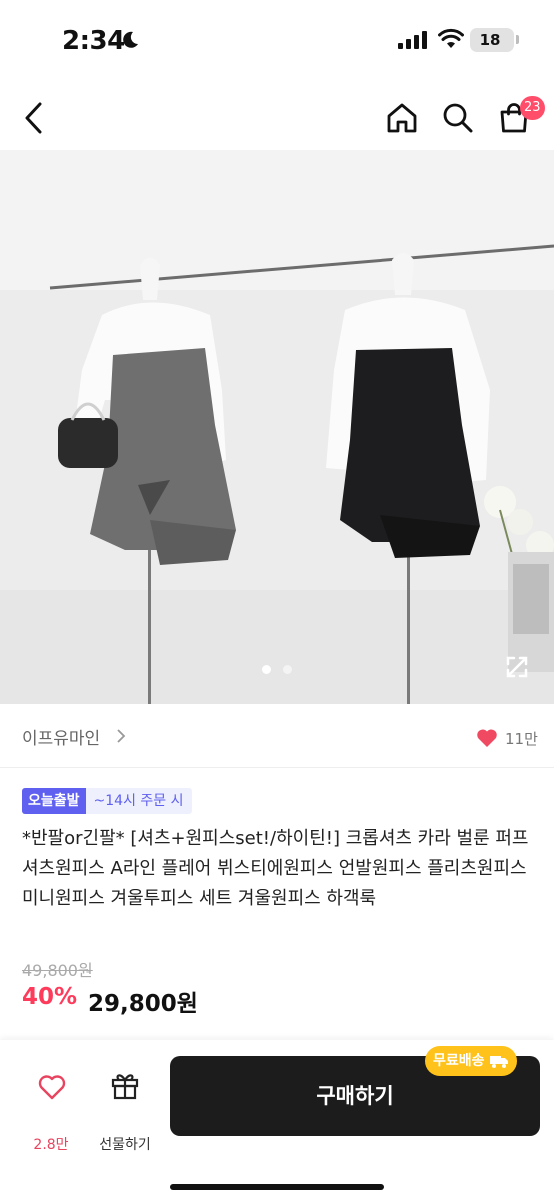 This screenshot has width=554, height=1200. I want to click on gift-button: 선물하기, so click(125, 1111).